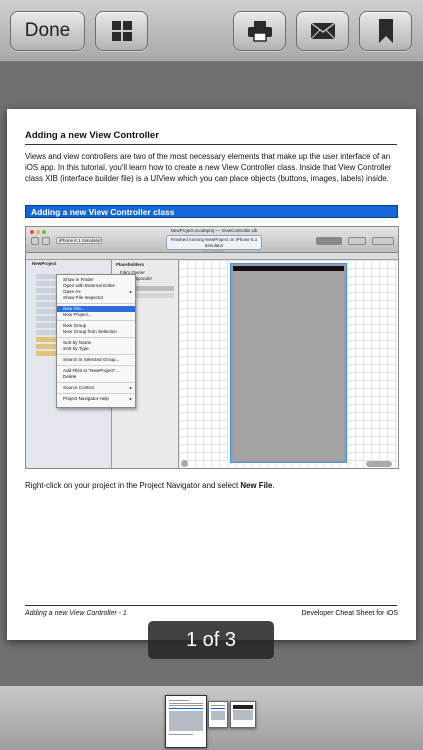 The image size is (423, 750). Describe the element at coordinates (350, 613) in the screenshot. I see `footer-right: Developer Cheat Sheet for iOS` at that location.